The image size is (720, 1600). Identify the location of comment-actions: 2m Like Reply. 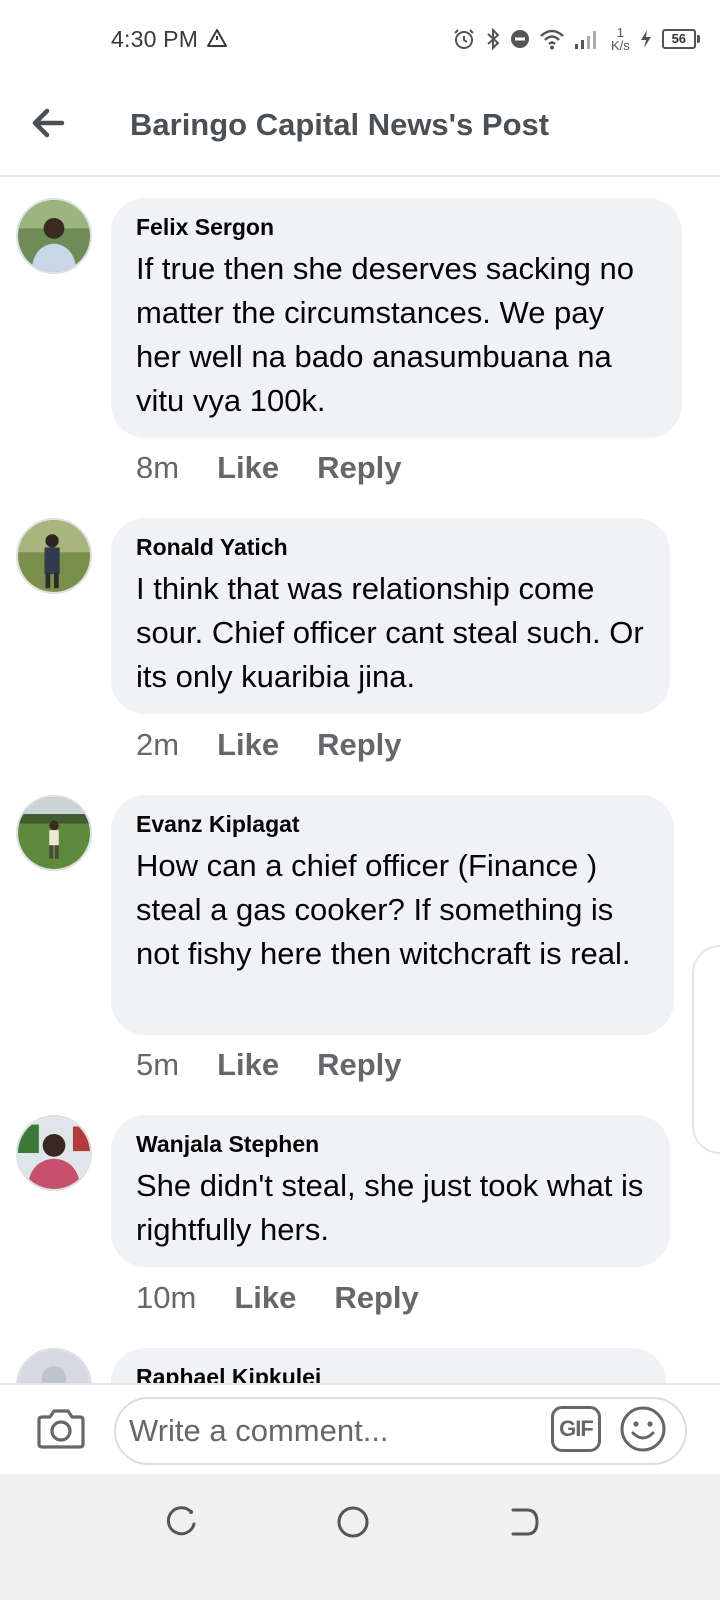
(269, 745).